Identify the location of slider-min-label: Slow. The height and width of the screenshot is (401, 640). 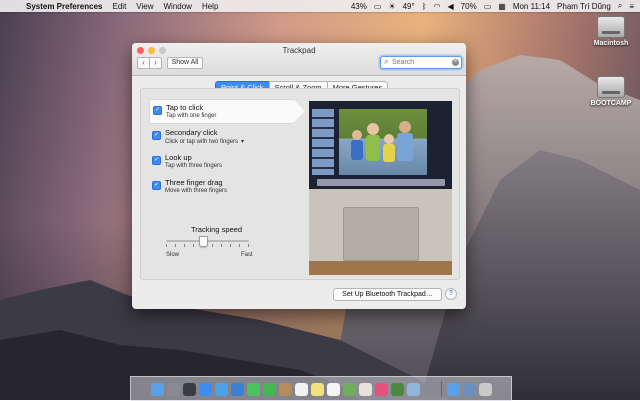
(173, 255).